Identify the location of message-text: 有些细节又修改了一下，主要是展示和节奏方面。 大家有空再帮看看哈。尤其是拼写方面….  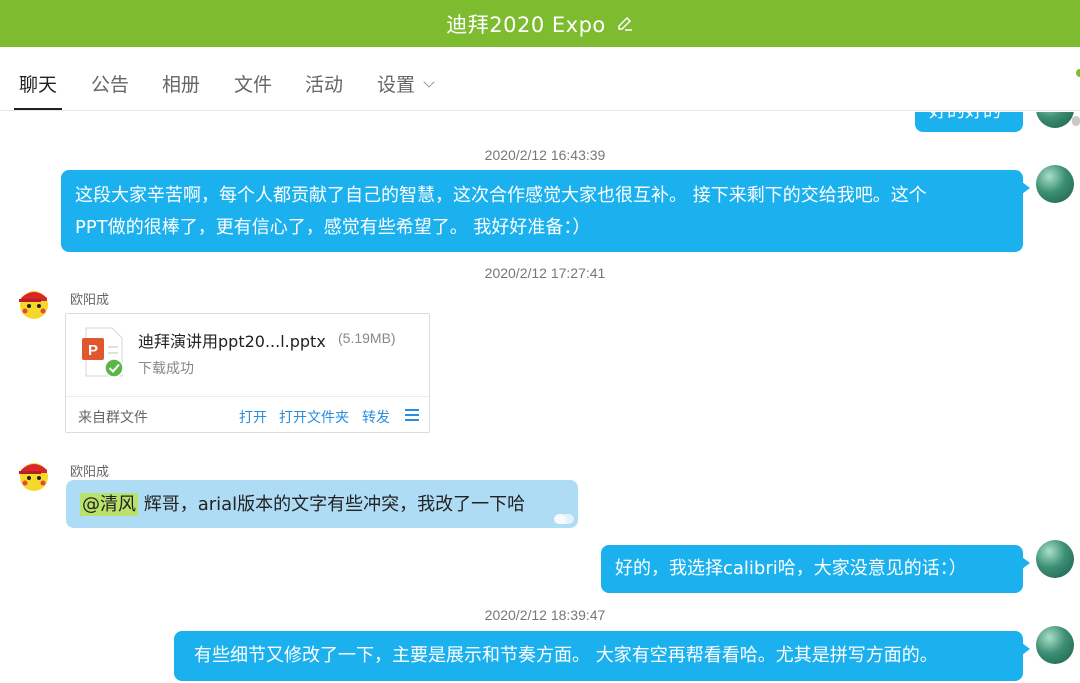
(566, 655).